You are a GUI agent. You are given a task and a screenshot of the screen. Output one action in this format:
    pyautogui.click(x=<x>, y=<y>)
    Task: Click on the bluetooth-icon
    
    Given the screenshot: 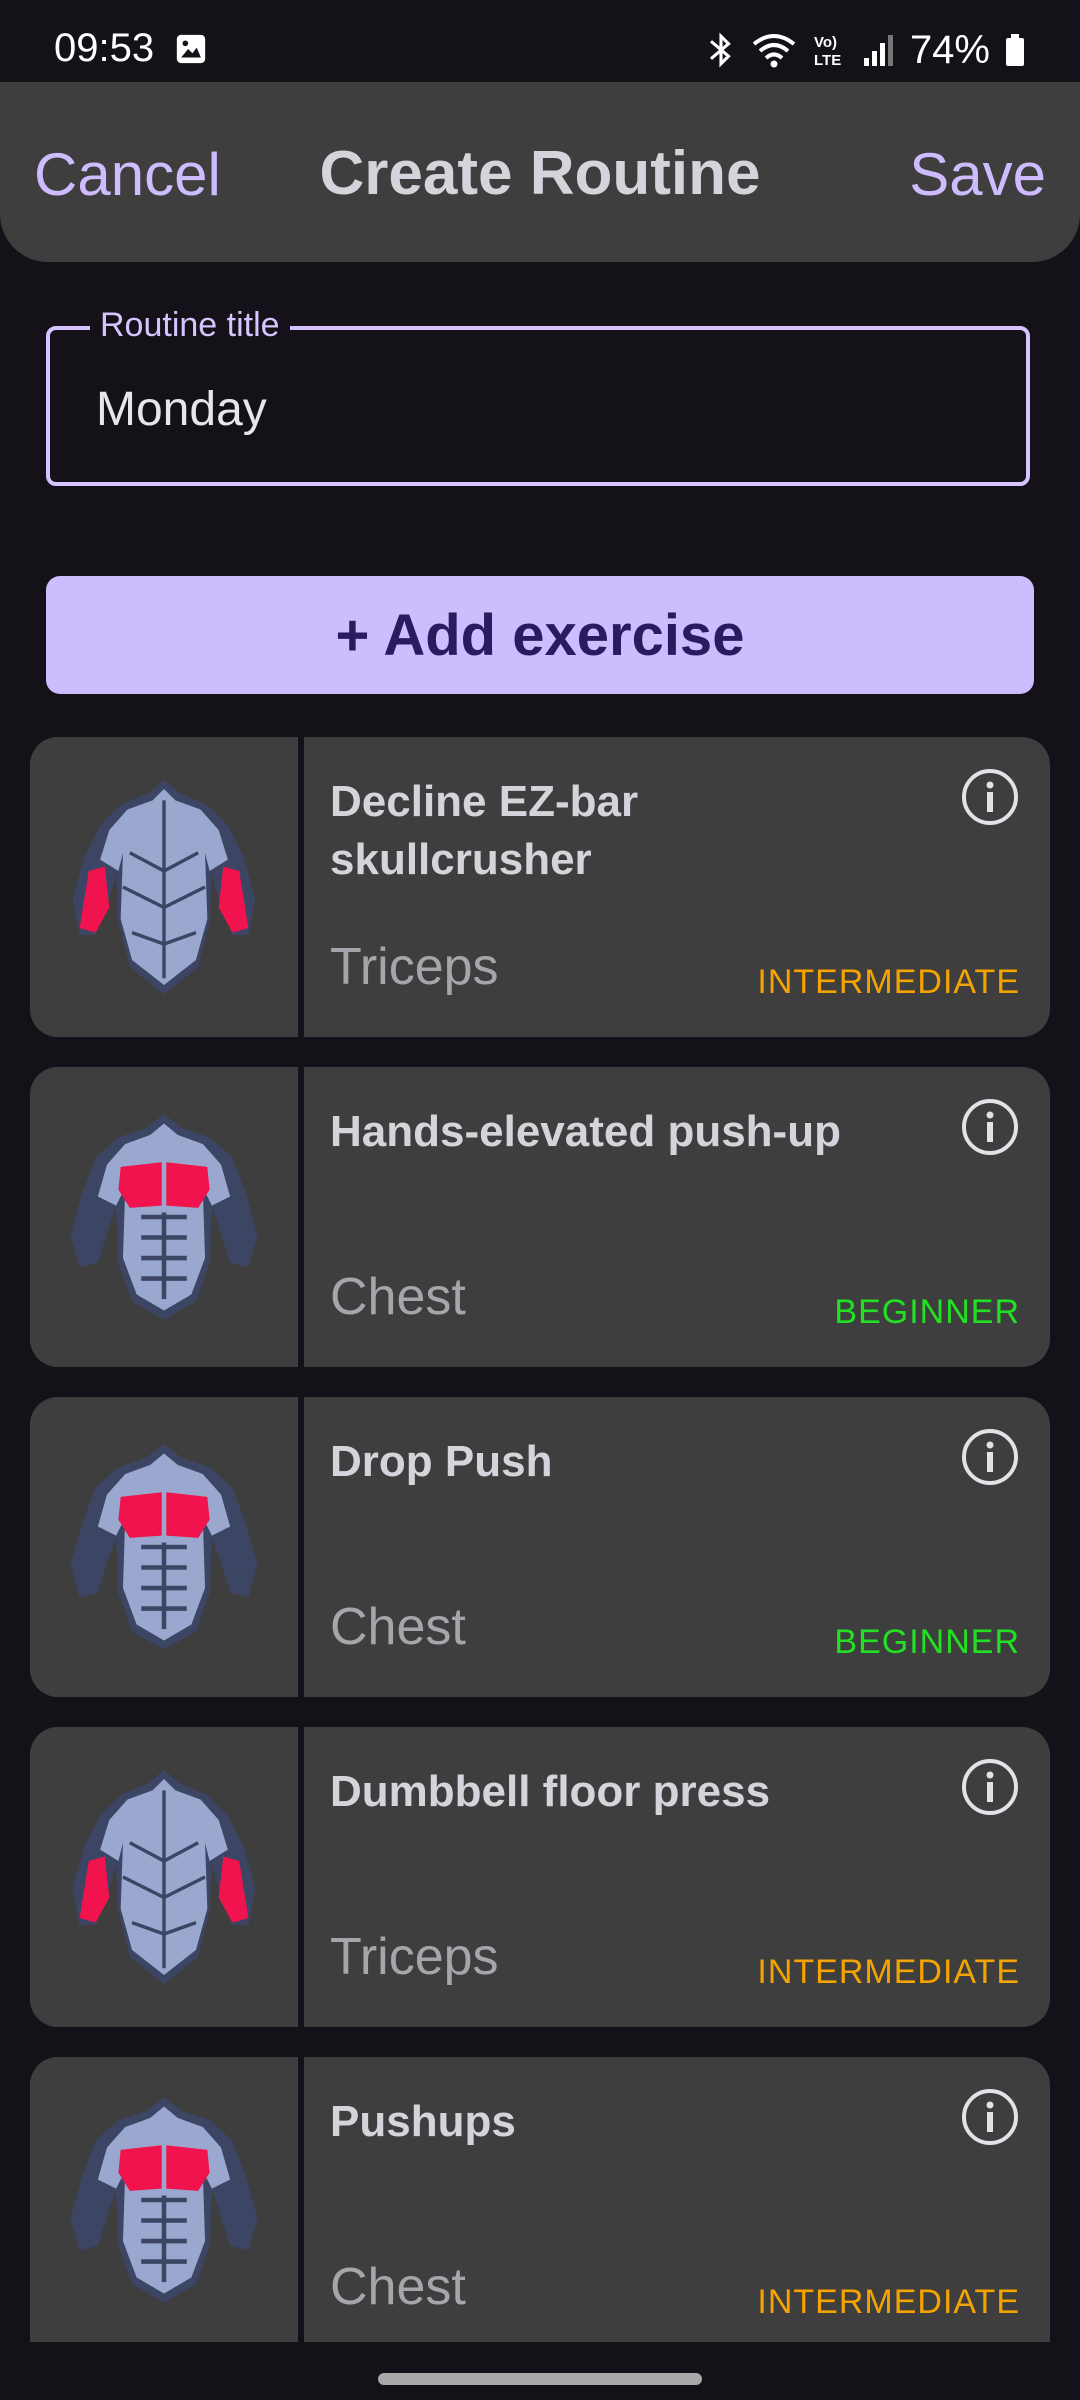 What is the action you would take?
    pyautogui.click(x=720, y=50)
    